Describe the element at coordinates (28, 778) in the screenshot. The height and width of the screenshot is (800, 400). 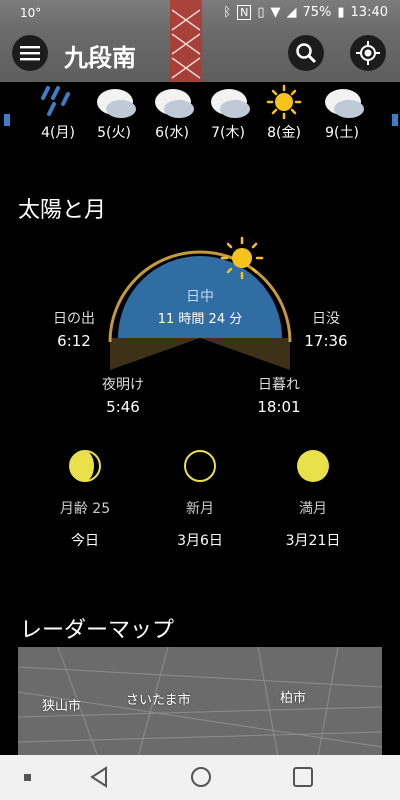
I see `recent-dot-icon` at that location.